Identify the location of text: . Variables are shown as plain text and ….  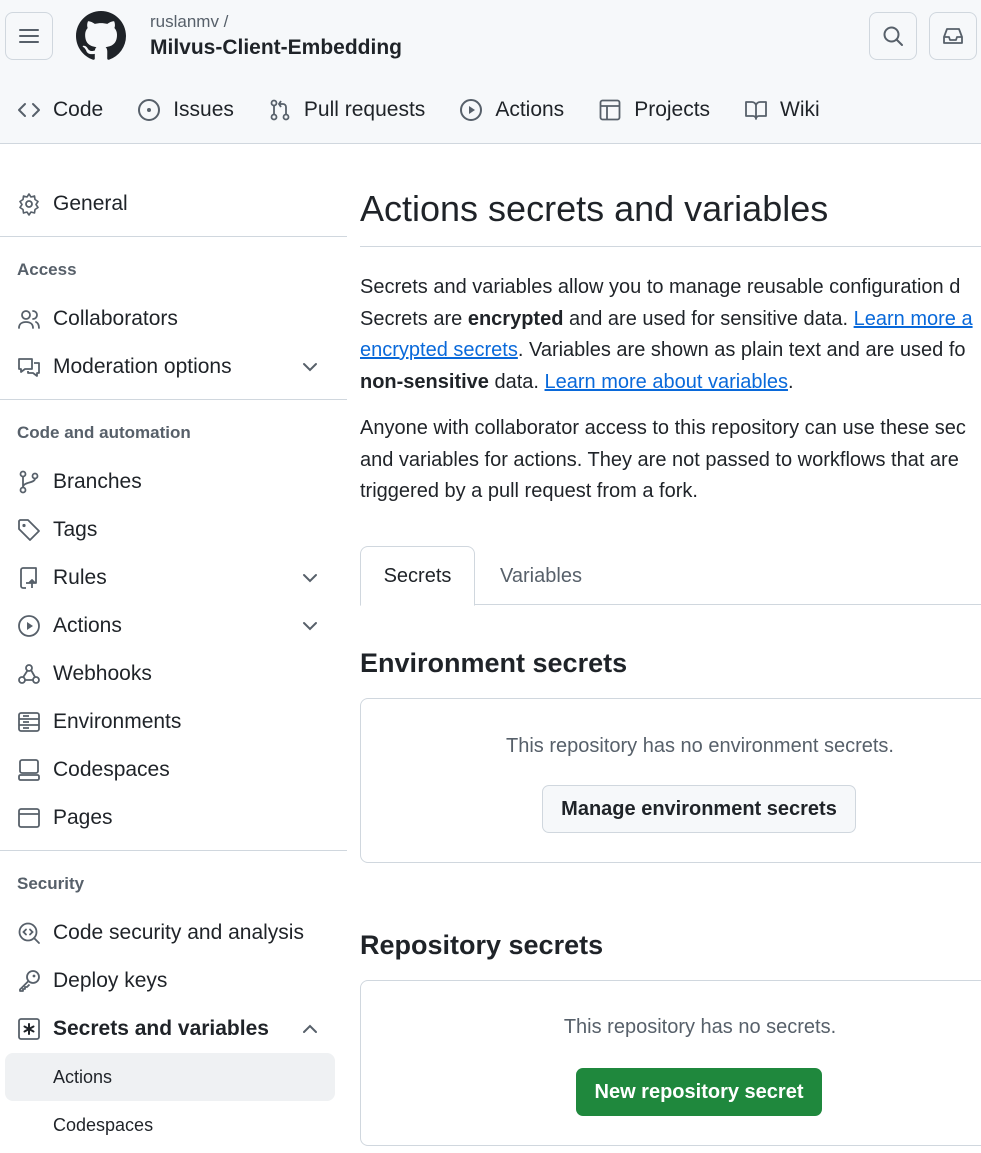
(741, 350).